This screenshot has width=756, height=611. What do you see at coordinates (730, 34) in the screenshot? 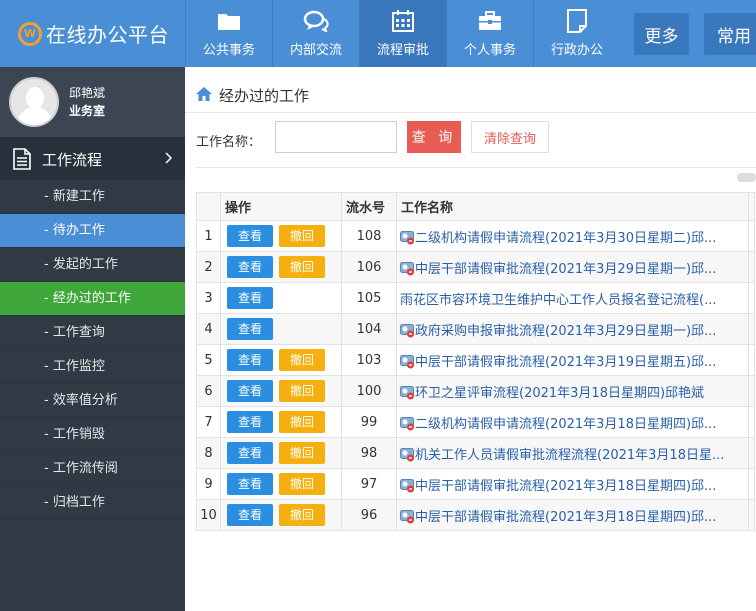
I see `common-button: 常用` at bounding box center [730, 34].